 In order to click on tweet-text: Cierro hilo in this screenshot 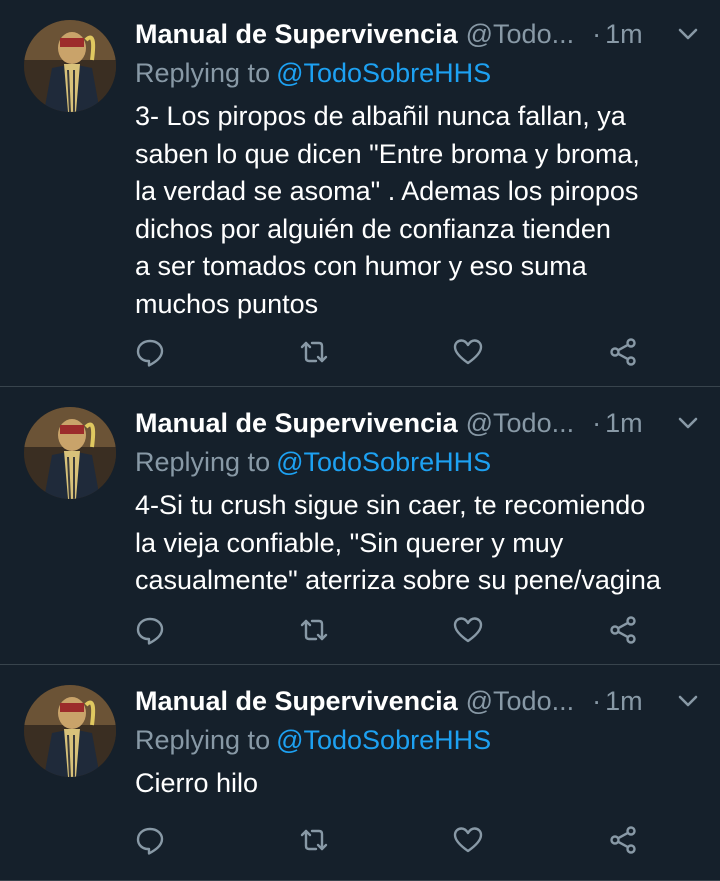, I will do `click(197, 783)`.